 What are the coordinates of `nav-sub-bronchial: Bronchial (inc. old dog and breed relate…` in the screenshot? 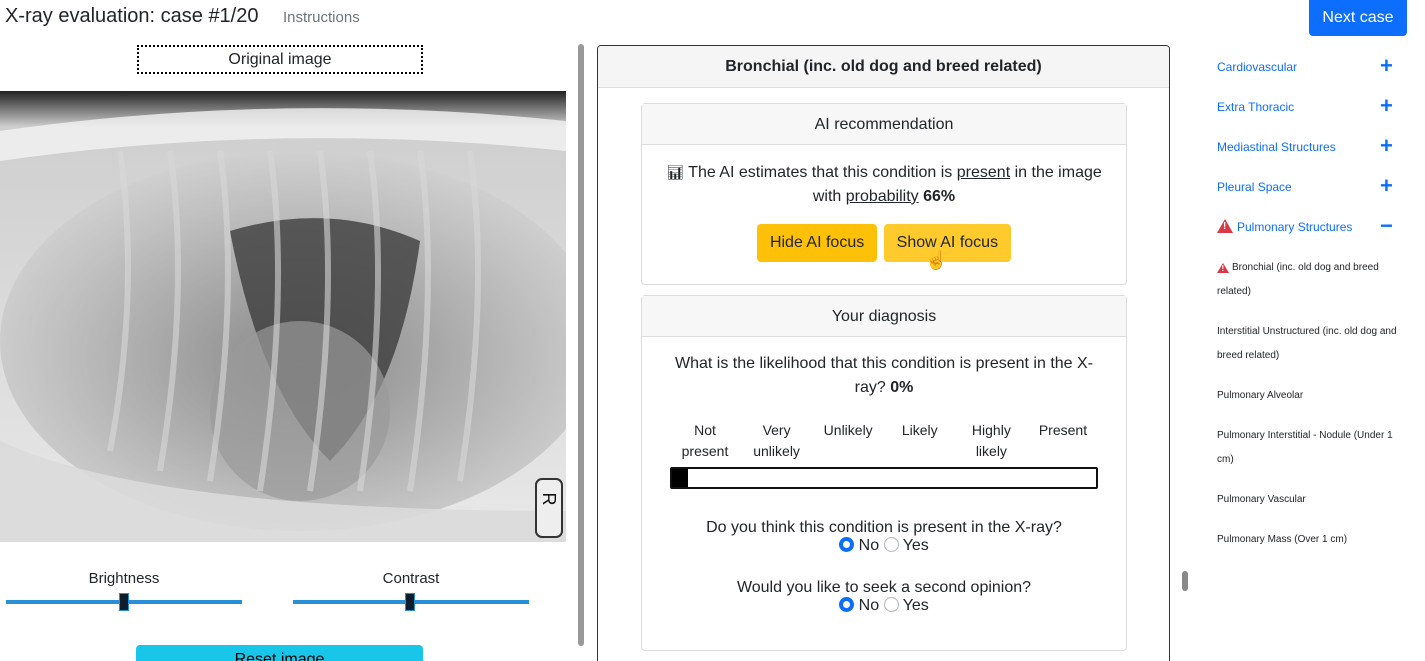 It's located at (1309, 280).